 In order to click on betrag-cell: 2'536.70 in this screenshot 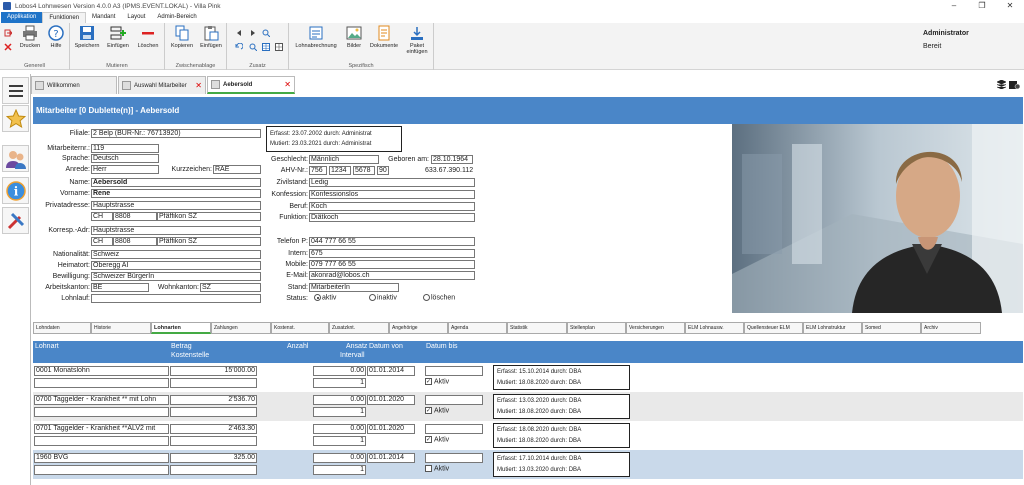, I will do `click(213, 400)`.